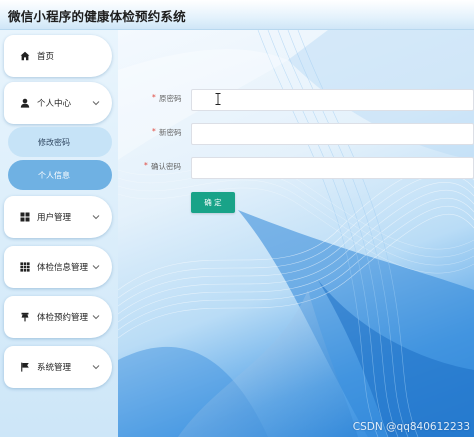 The image size is (474, 437). What do you see at coordinates (54, 104) in the screenshot?
I see `sidebar-item-label: 个人中心` at bounding box center [54, 104].